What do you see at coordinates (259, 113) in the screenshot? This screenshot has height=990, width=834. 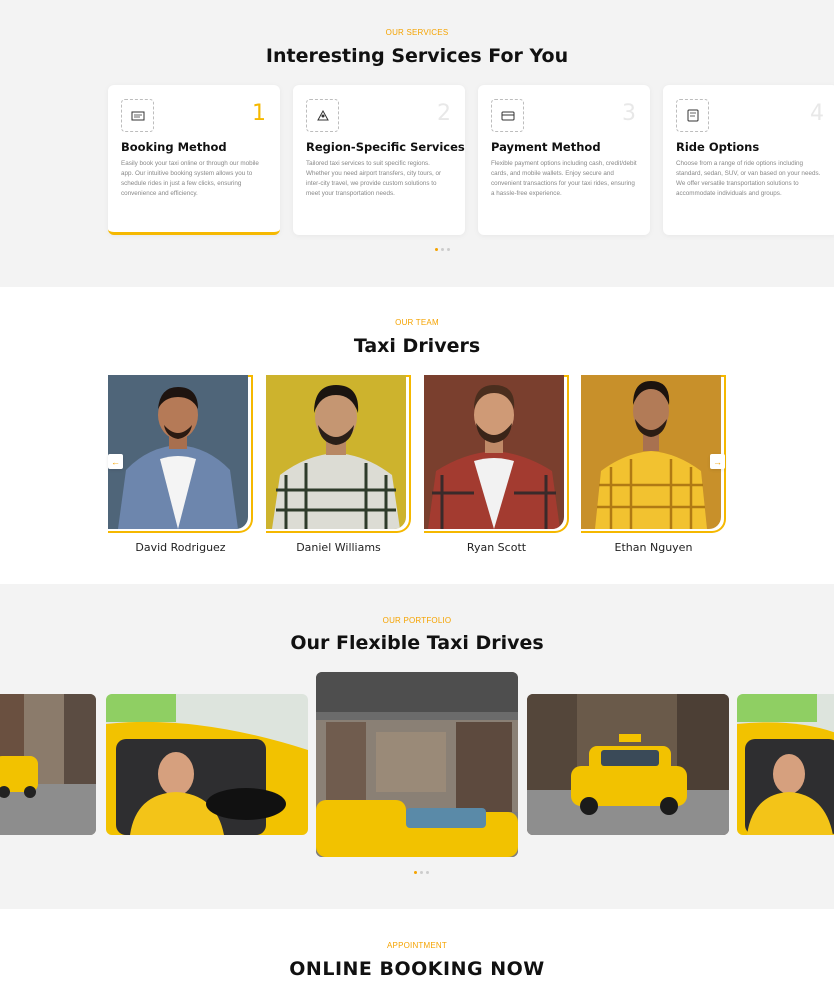 I see `service-number: 1` at bounding box center [259, 113].